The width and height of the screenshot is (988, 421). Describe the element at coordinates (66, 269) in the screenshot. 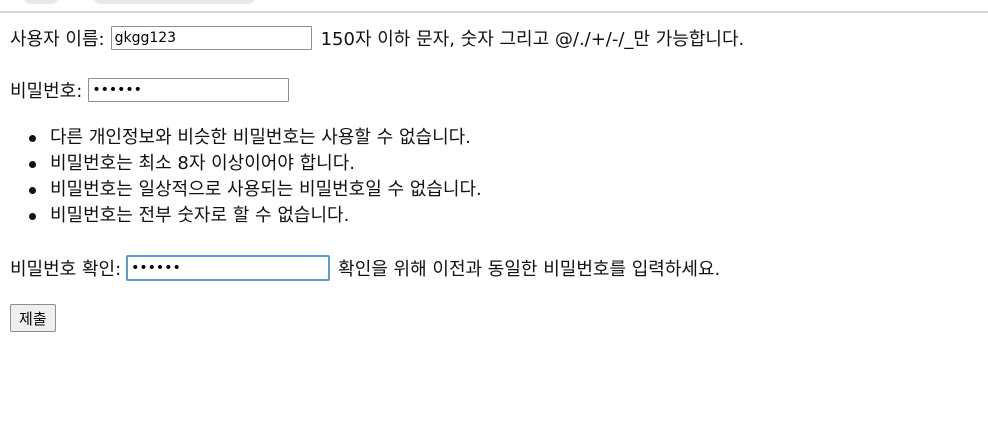

I see `password-confirm-label: 비밀번호 확인:` at that location.